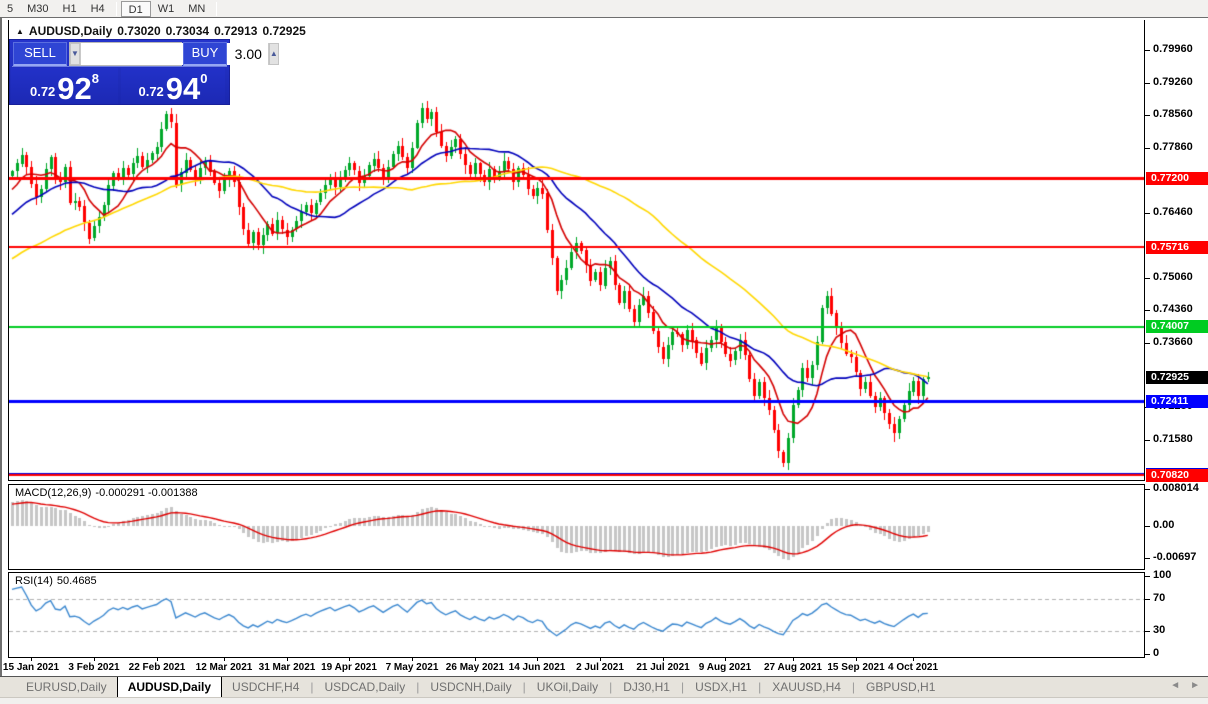 Image resolution: width=1208 pixels, height=704 pixels. What do you see at coordinates (576, 615) in the screenshot?
I see `rsi-chart-canvas` at bounding box center [576, 615].